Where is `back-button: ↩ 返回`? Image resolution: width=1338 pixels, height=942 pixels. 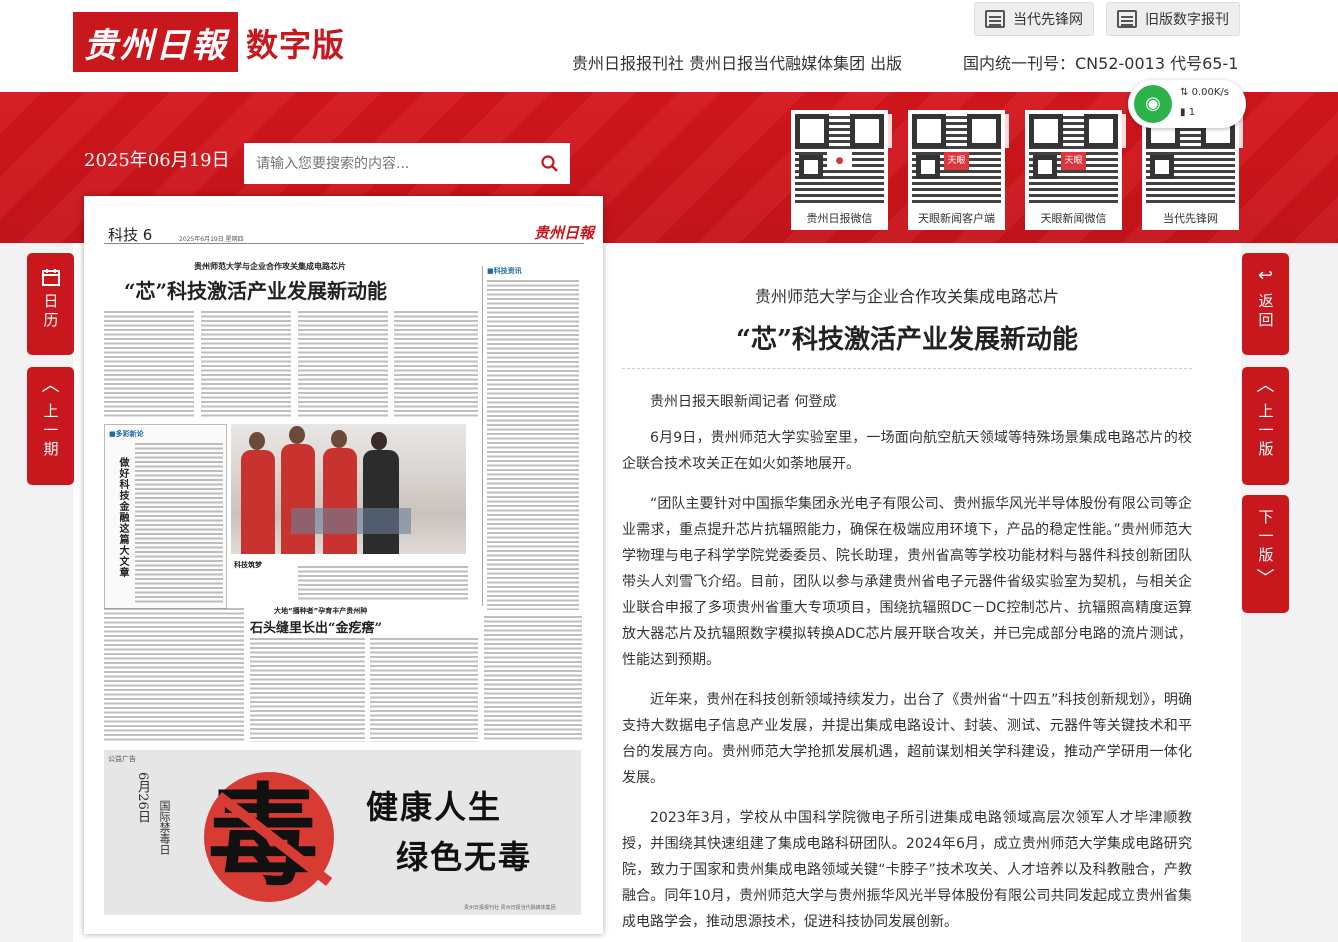
back-button: ↩ 返回 is located at coordinates (1265, 304).